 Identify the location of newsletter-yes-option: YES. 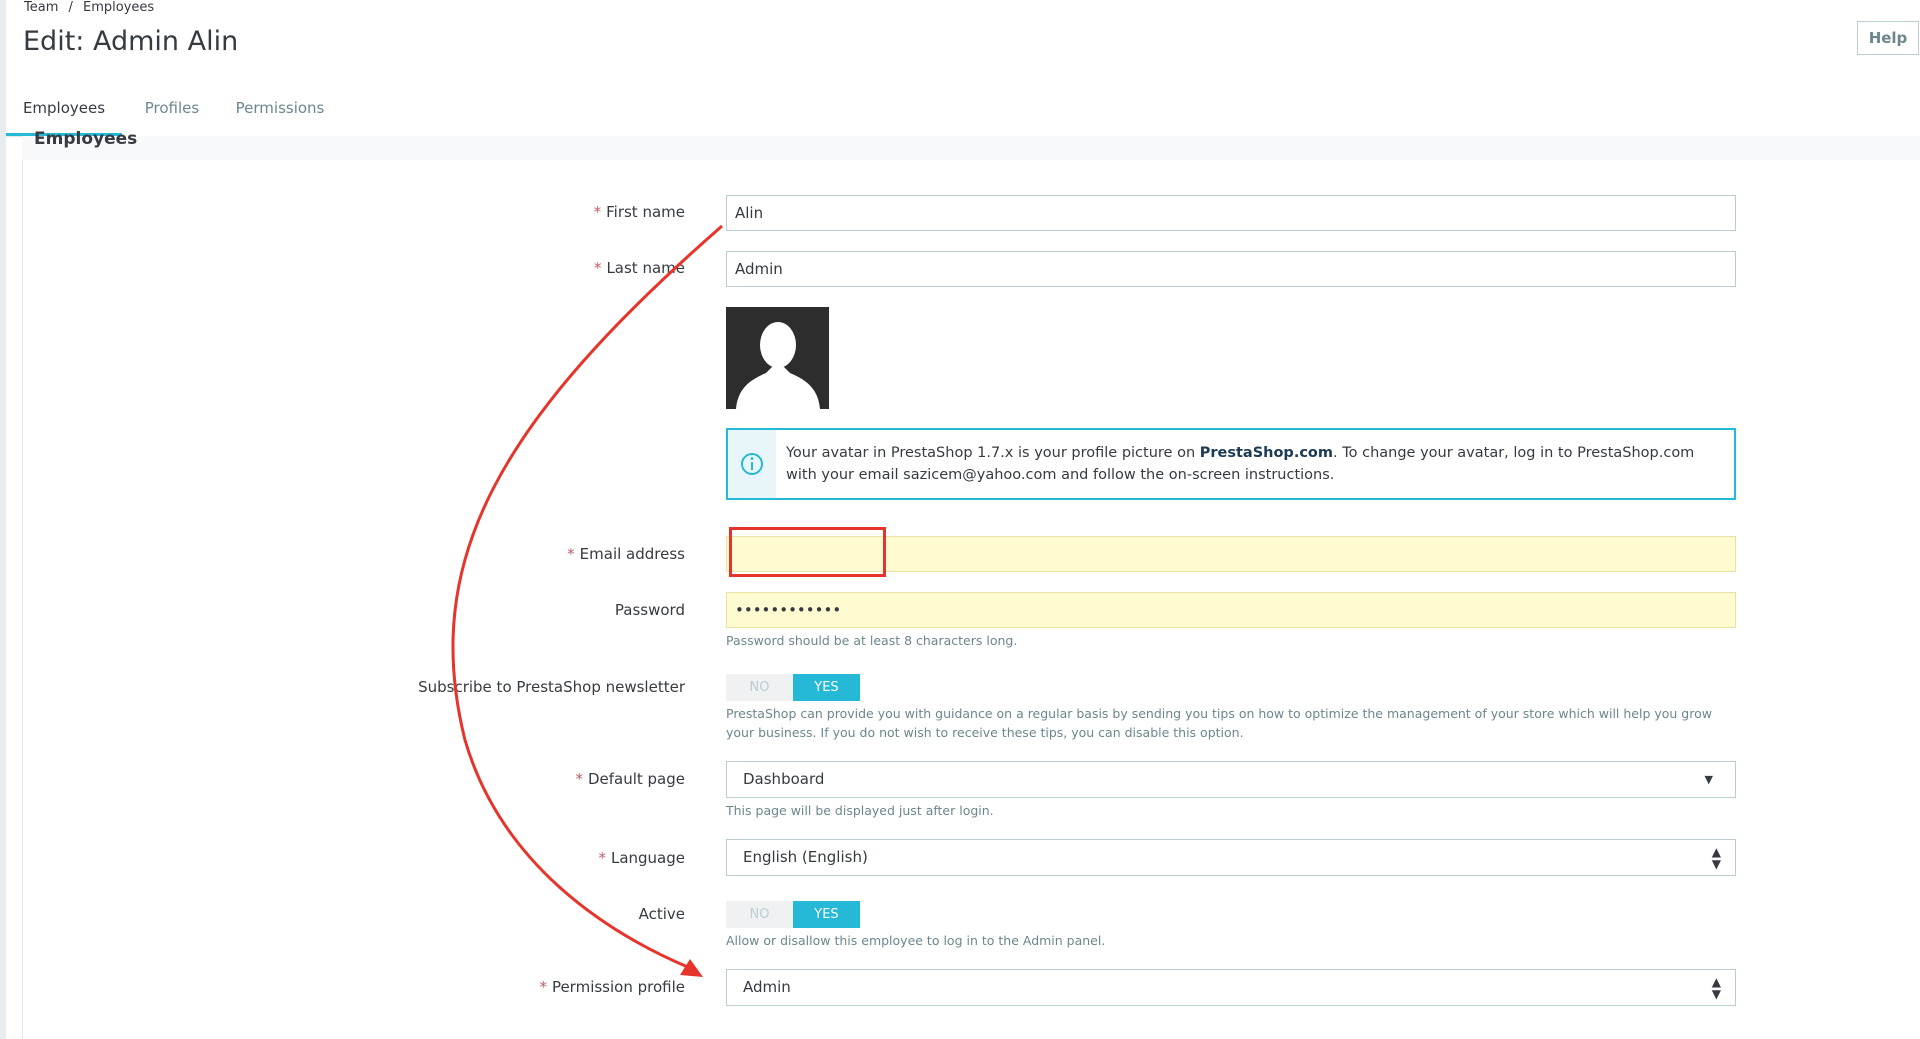
(826, 687).